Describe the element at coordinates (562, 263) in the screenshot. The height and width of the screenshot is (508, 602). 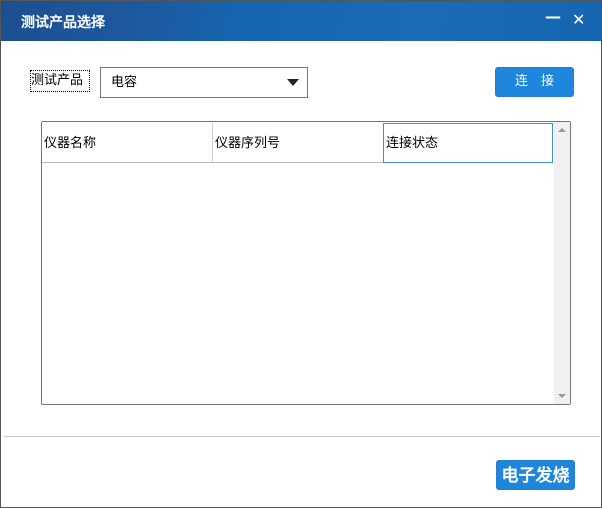
I see `vertical-scrollbar` at that location.